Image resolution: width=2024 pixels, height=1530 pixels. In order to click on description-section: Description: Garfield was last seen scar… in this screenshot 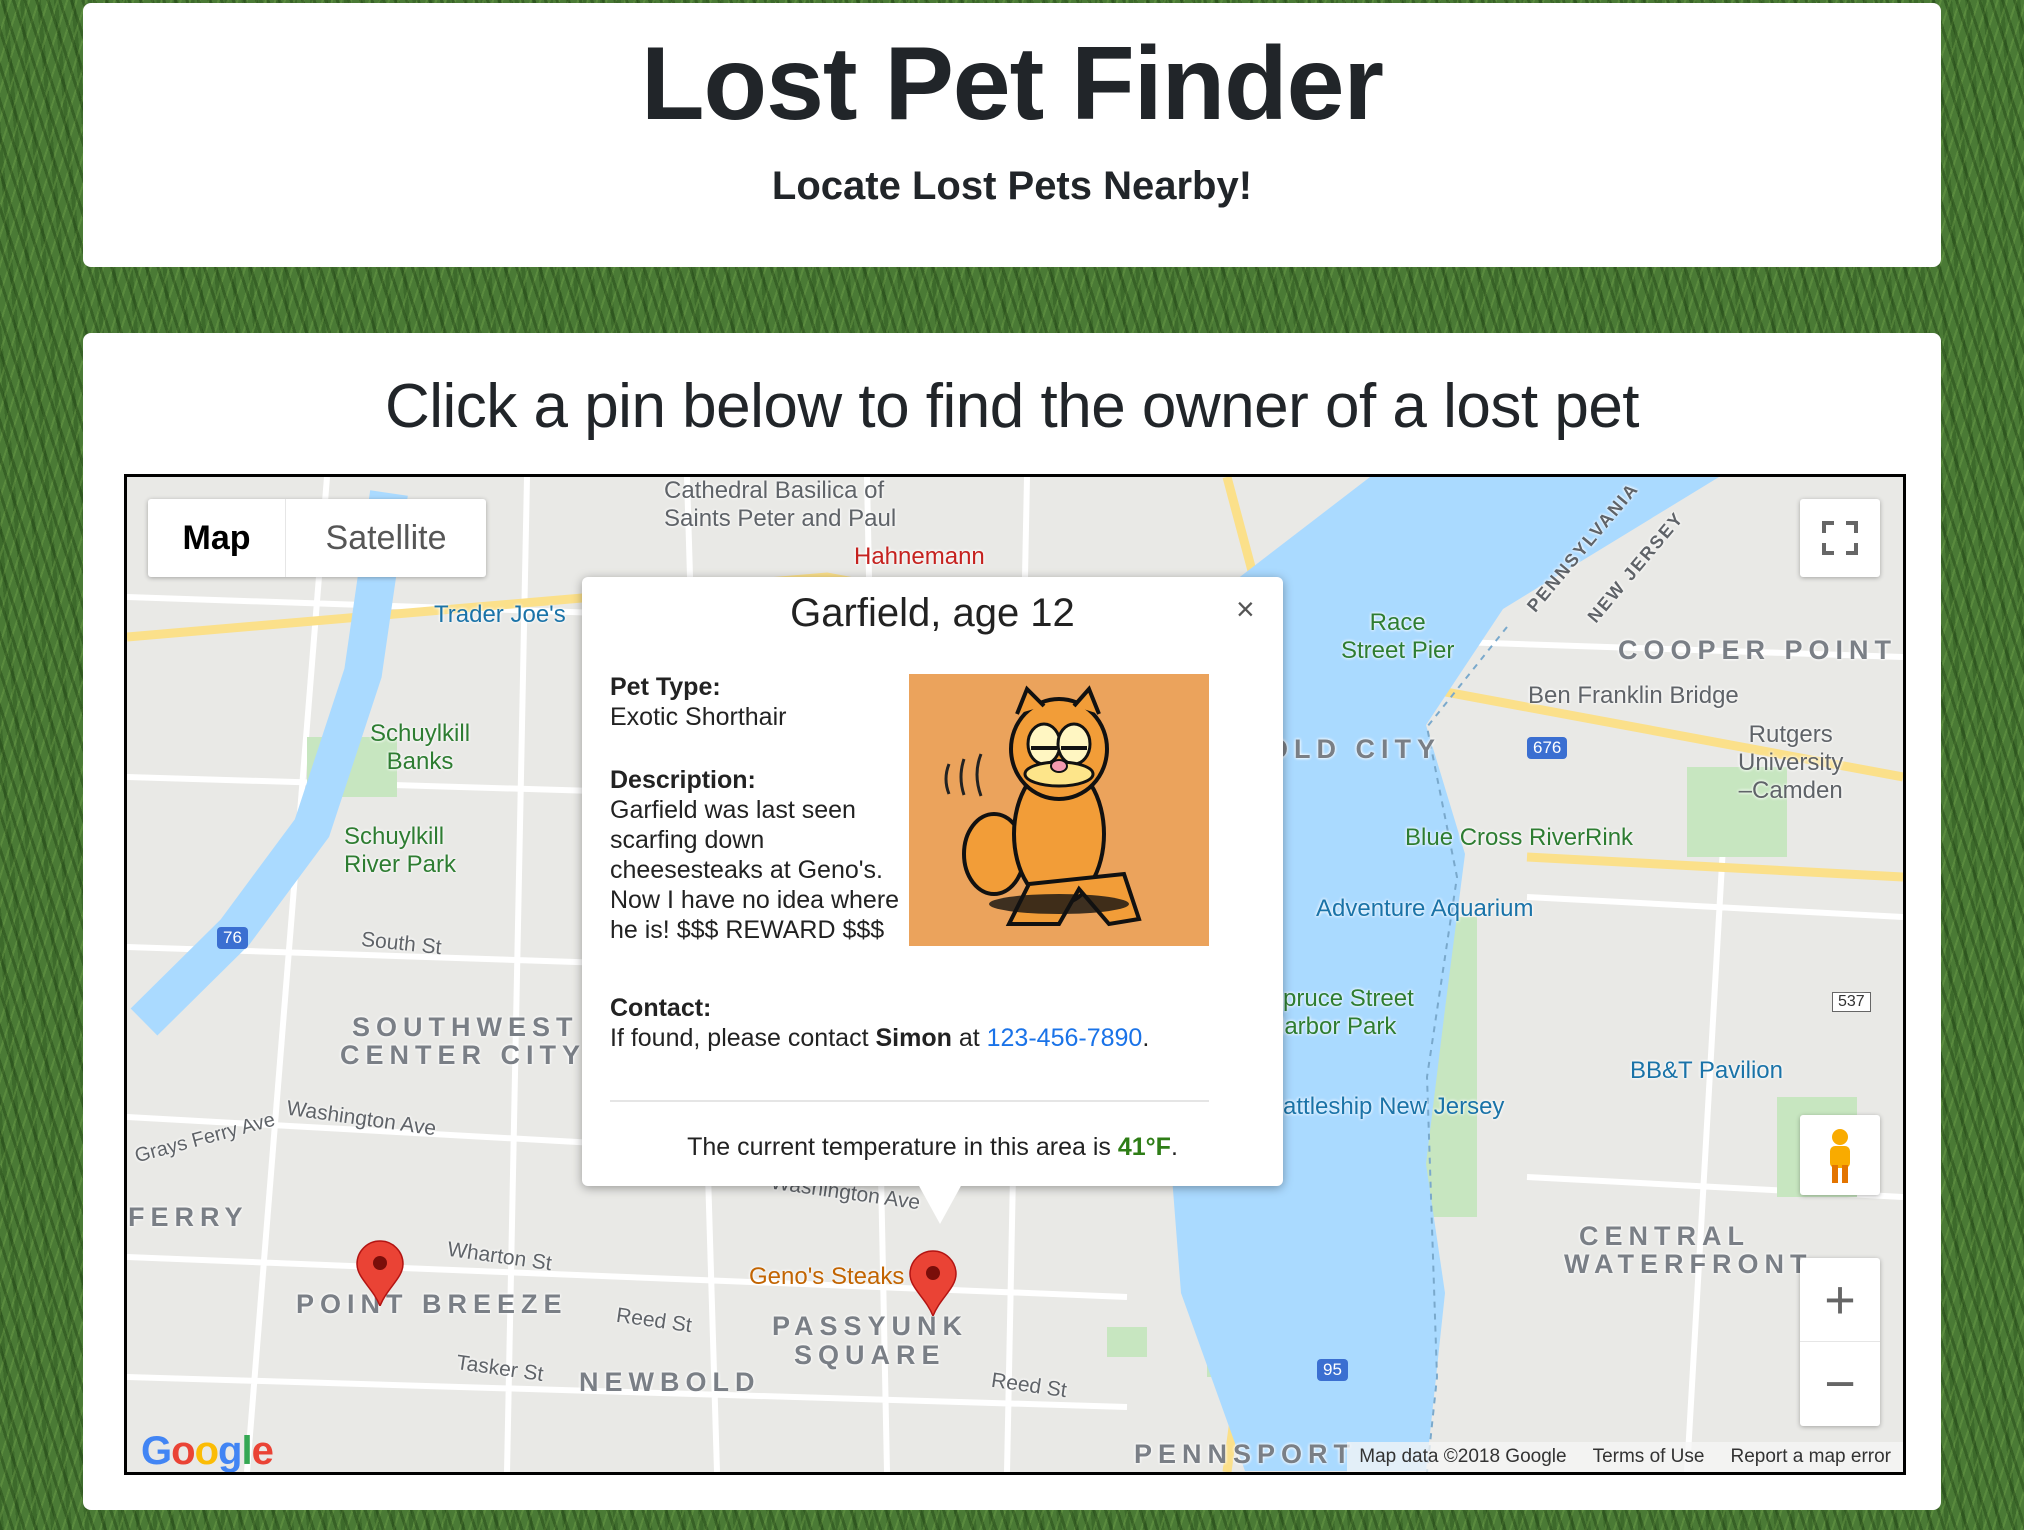, I will do `click(755, 855)`.